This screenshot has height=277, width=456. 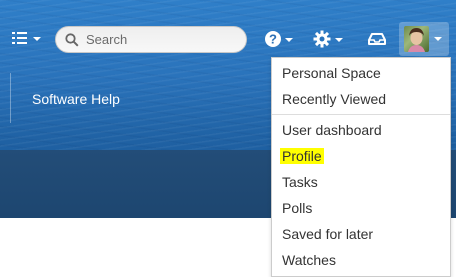 I want to click on menu-icon, so click(x=19, y=38).